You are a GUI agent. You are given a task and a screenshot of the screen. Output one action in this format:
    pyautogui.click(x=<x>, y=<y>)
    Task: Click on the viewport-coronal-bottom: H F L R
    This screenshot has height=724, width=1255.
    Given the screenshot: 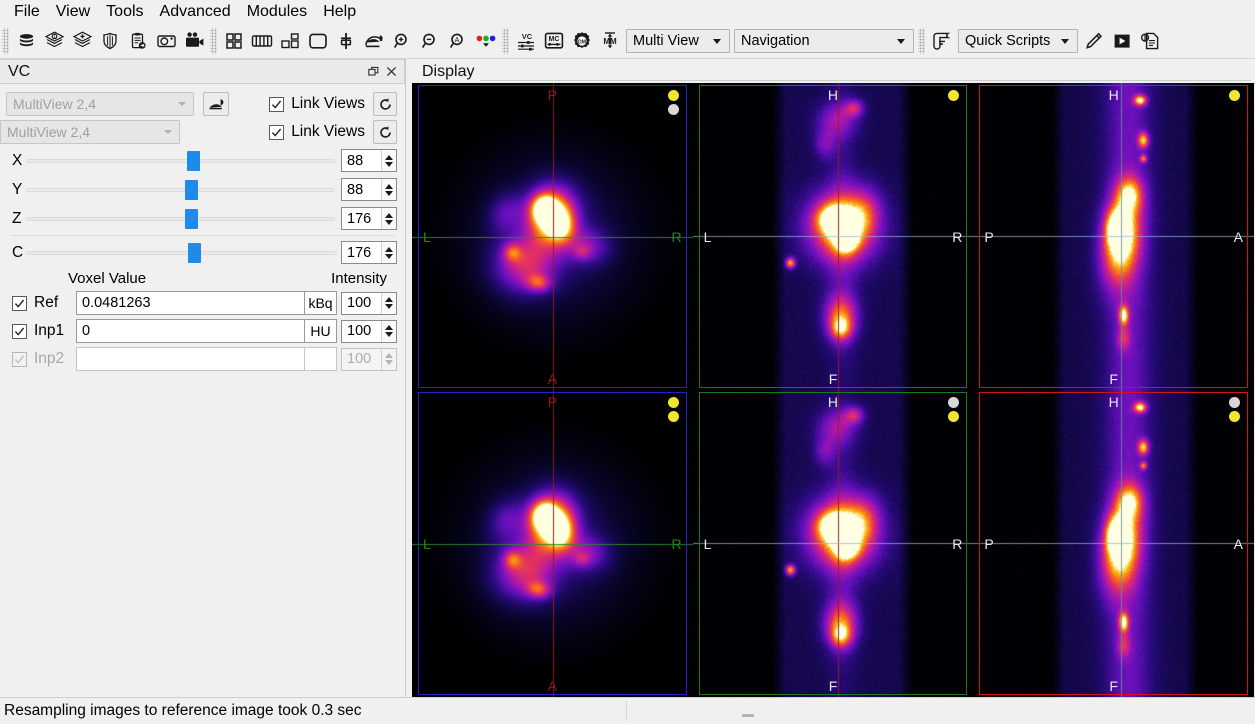 What is the action you would take?
    pyautogui.click(x=833, y=543)
    